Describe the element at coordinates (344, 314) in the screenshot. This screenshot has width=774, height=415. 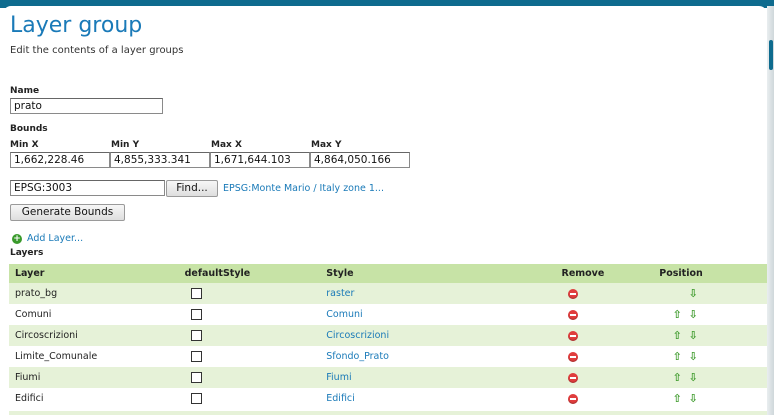
I see `style-link: Comuni` at that location.